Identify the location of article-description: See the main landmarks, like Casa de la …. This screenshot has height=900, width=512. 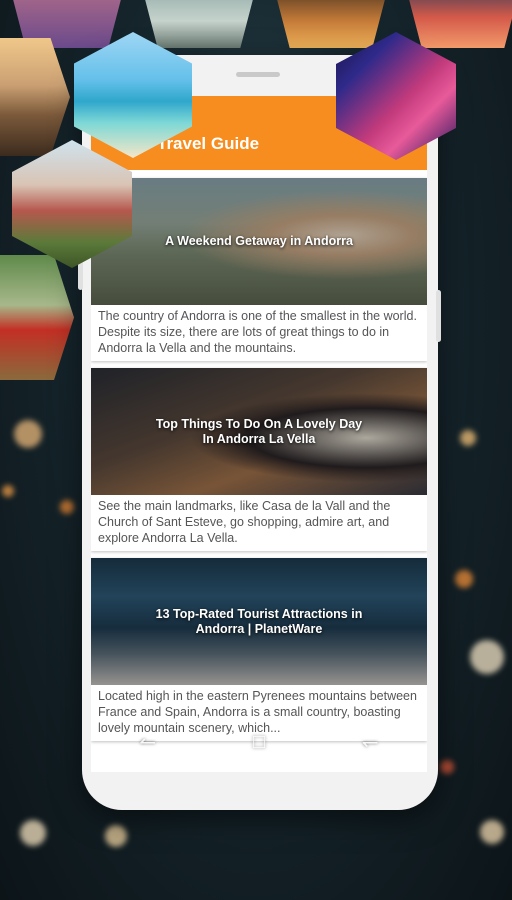
(244, 522).